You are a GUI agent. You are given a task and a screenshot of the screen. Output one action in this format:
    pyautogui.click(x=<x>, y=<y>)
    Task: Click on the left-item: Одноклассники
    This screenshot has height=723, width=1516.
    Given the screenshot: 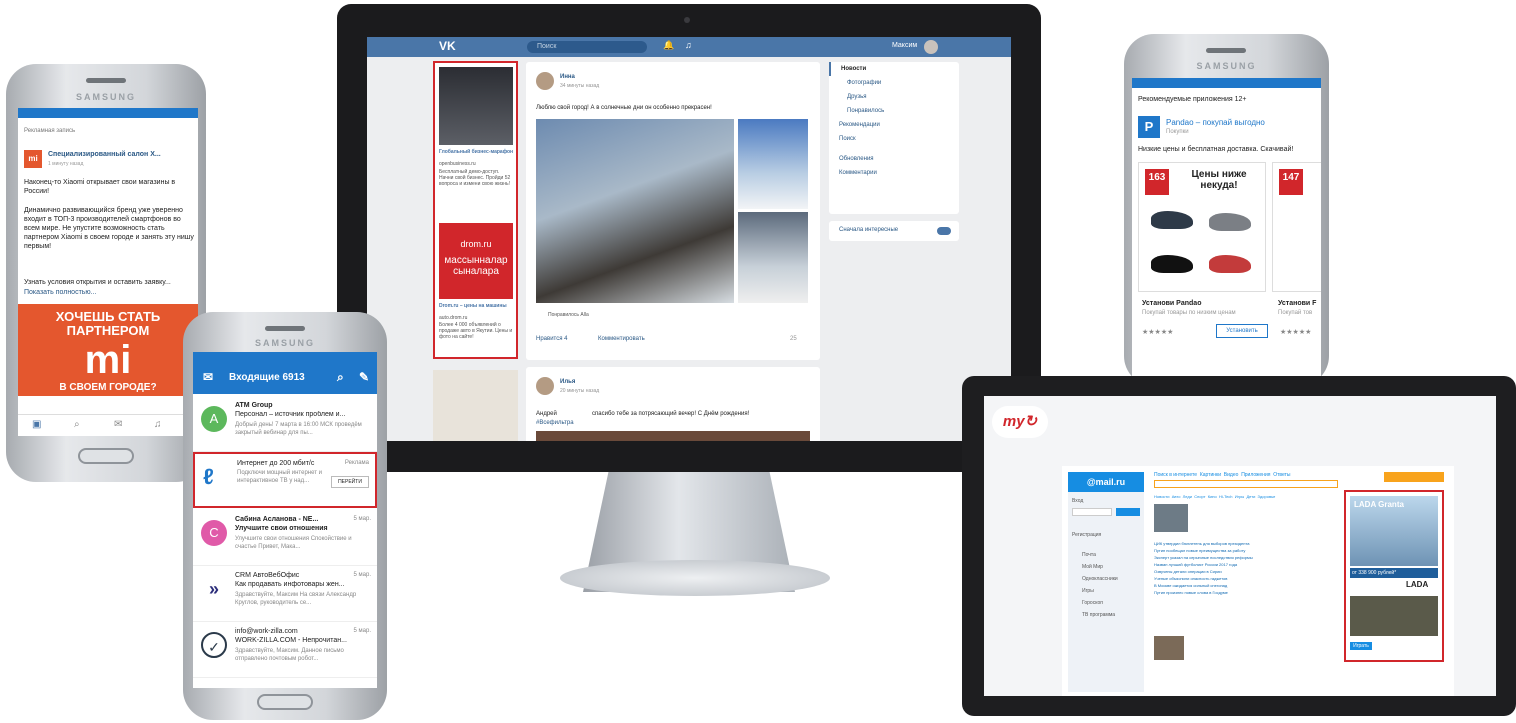 What is the action you would take?
    pyautogui.click(x=1100, y=579)
    